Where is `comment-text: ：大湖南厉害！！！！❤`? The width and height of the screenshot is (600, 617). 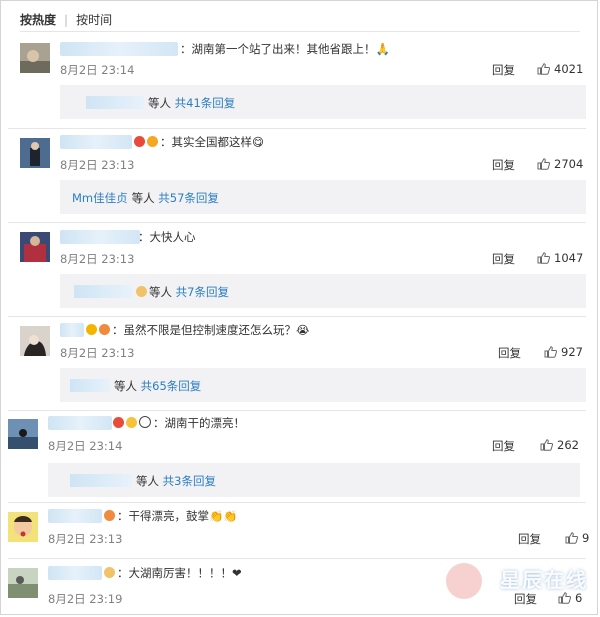 comment-text: ：大湖南厉害！！！！❤ is located at coordinates (179, 573).